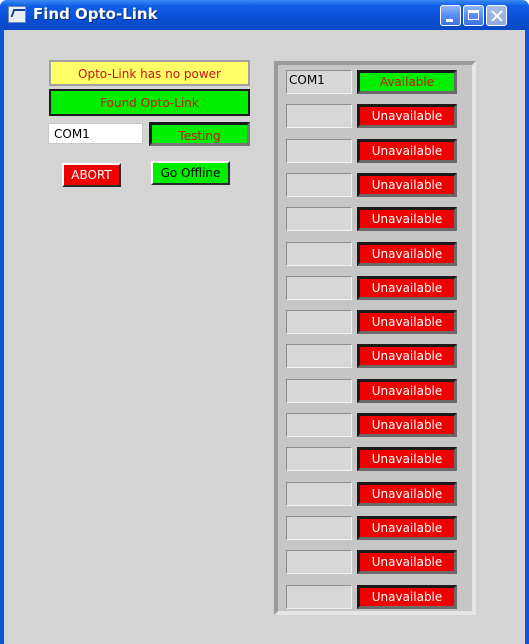  I want to click on port-status-indicator: Available, so click(407, 82).